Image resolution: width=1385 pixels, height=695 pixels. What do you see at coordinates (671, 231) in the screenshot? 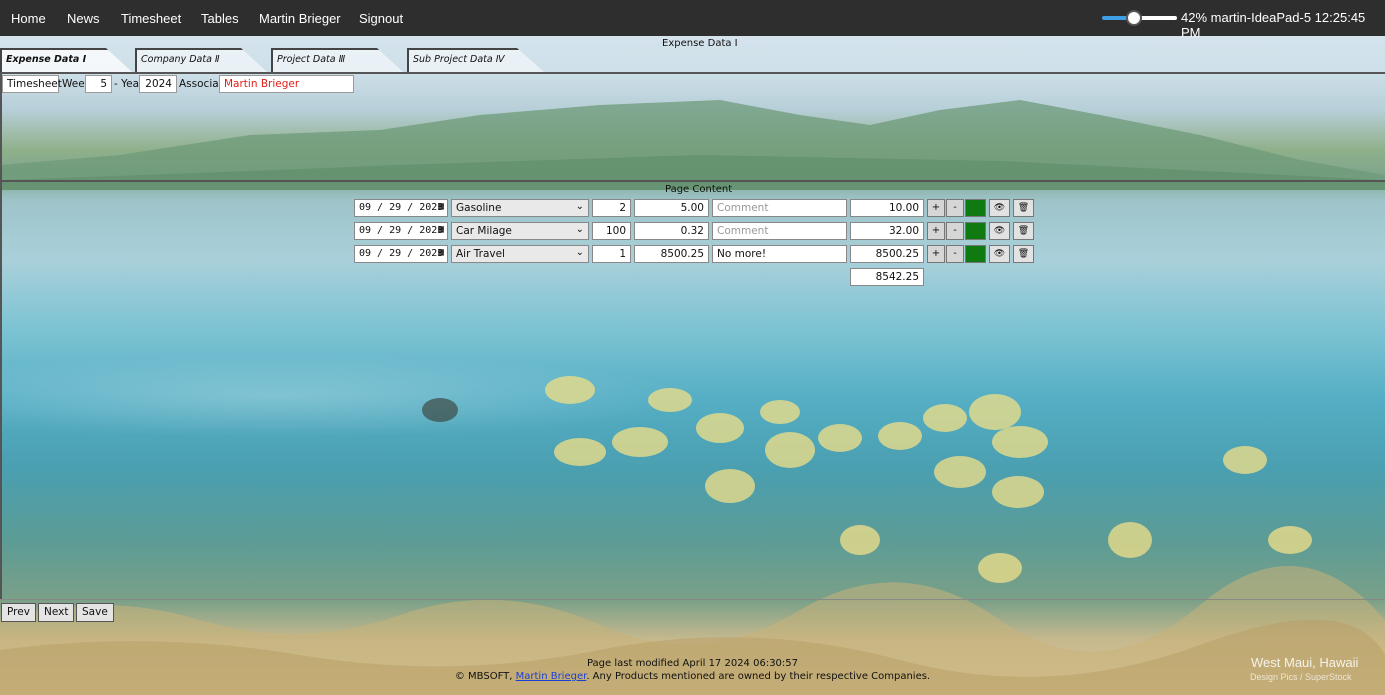
I see `rate-input: 0.32` at bounding box center [671, 231].